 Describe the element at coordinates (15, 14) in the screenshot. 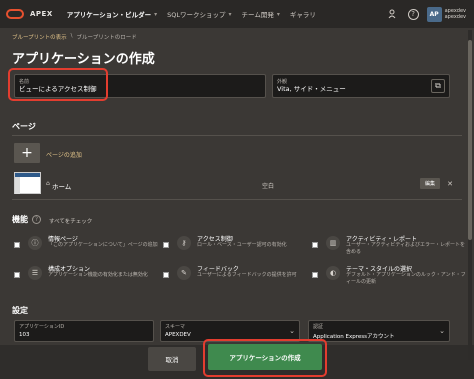

I see `oracle-logo-icon` at that location.